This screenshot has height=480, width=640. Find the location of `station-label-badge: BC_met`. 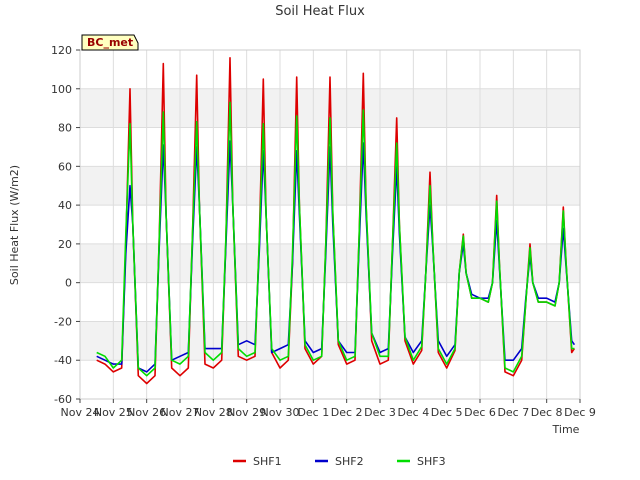

station-label-badge: BC_met is located at coordinates (110, 42).